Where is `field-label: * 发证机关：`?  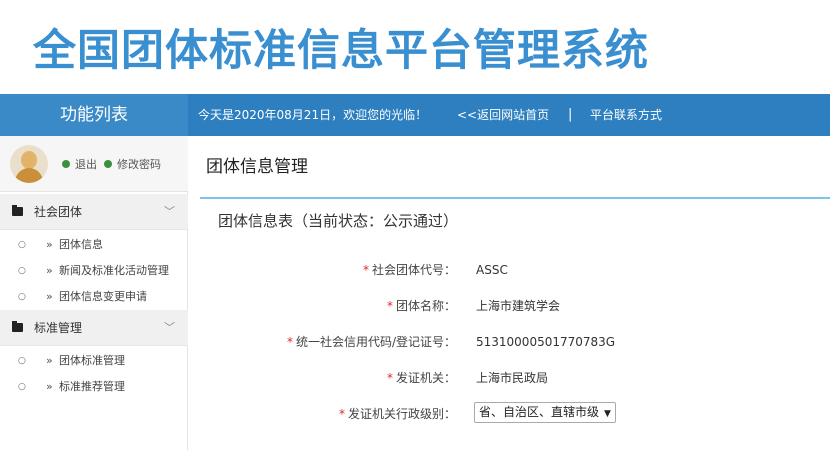
field-label: * 发证机关： is located at coordinates (421, 378).